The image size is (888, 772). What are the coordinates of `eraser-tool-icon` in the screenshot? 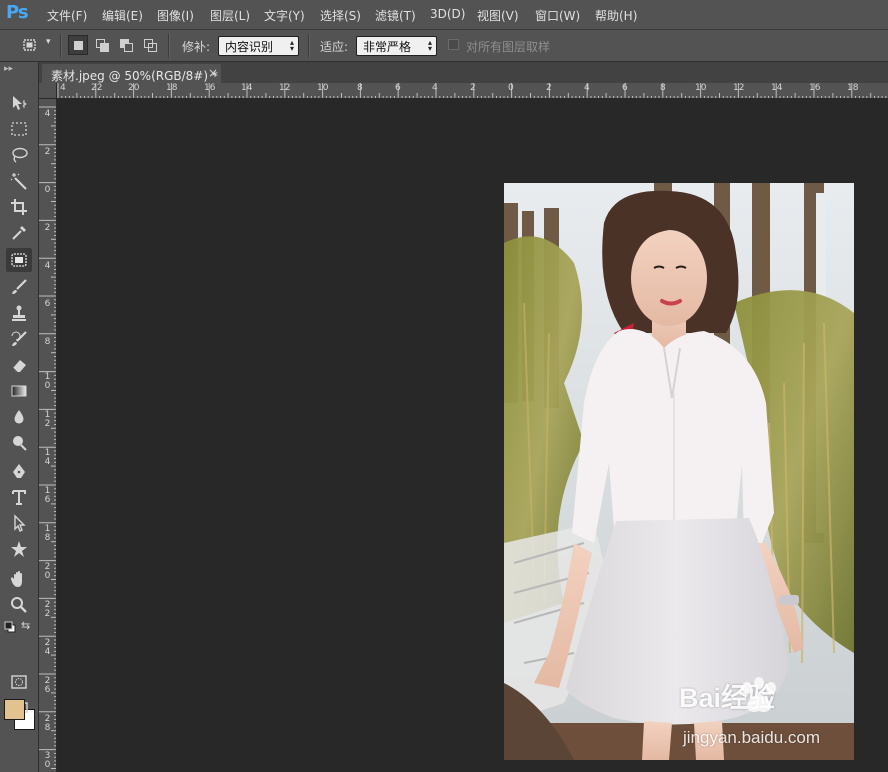 It's located at (19, 365).